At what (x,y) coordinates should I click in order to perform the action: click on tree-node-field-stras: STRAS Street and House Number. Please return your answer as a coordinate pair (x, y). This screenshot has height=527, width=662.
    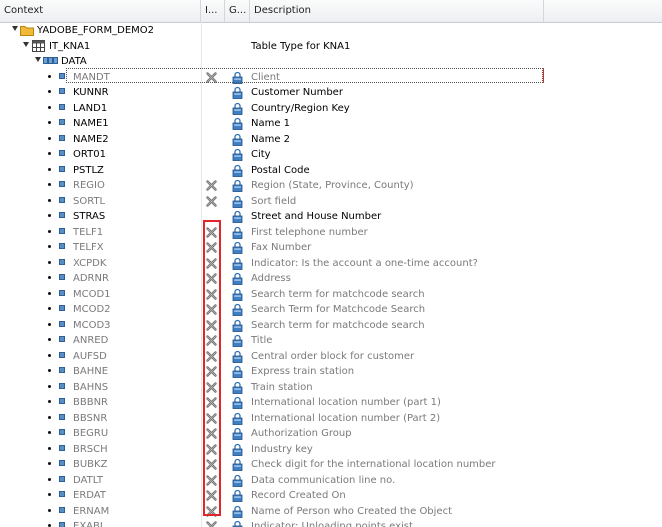
    Looking at the image, I should click on (331, 217).